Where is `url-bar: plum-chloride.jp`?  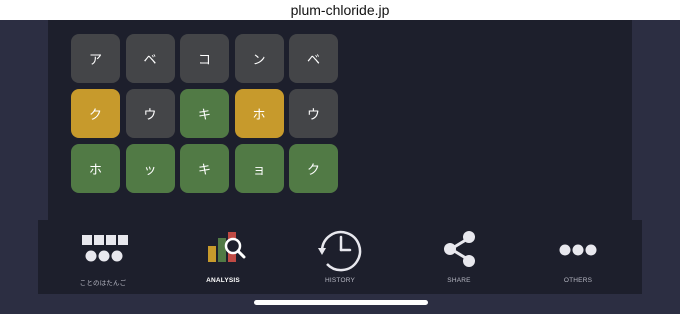
url-bar: plum-chloride.jp is located at coordinates (340, 10).